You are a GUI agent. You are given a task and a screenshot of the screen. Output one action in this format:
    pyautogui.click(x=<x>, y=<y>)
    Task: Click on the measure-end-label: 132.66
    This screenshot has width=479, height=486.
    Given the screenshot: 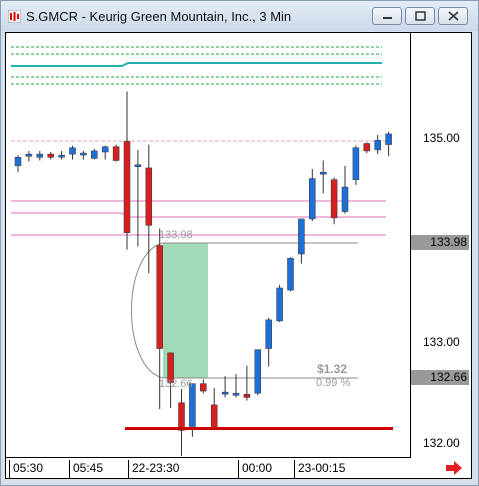 What is the action you would take?
    pyautogui.click(x=176, y=384)
    